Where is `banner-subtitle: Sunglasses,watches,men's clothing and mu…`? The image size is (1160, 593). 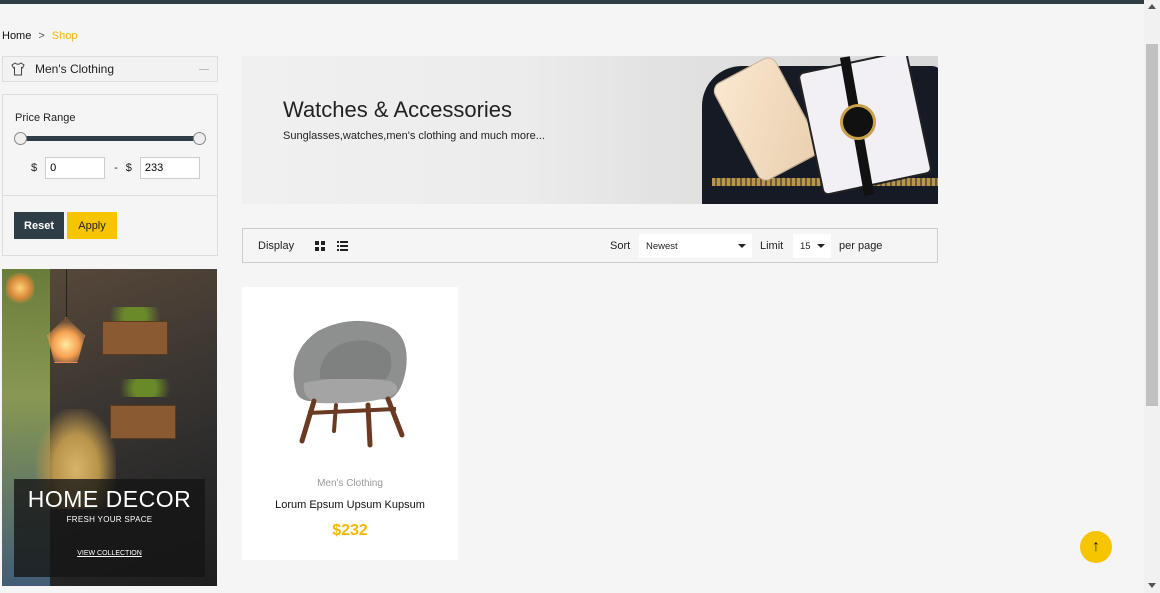
banner-subtitle: Sunglasses,watches,men's clothing and mu… is located at coordinates (414, 136).